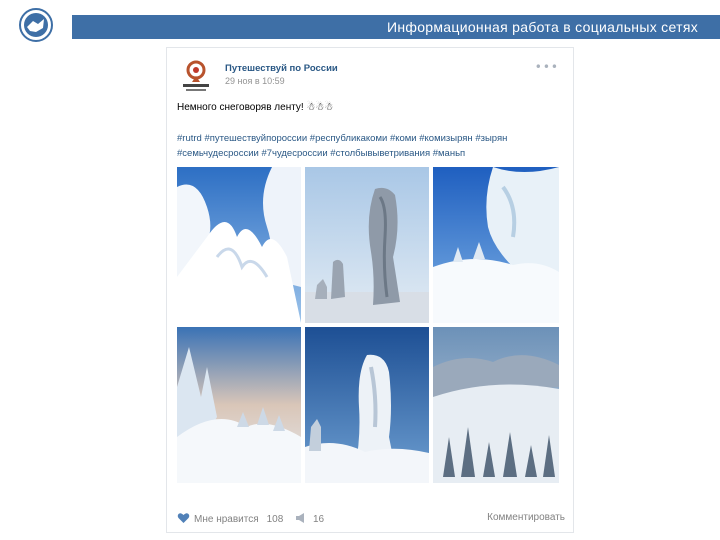 Image resolution: width=720 pixels, height=540 pixels. Describe the element at coordinates (239, 405) in the screenshot. I see `post-photo-snowy-hillside-trees` at that location.